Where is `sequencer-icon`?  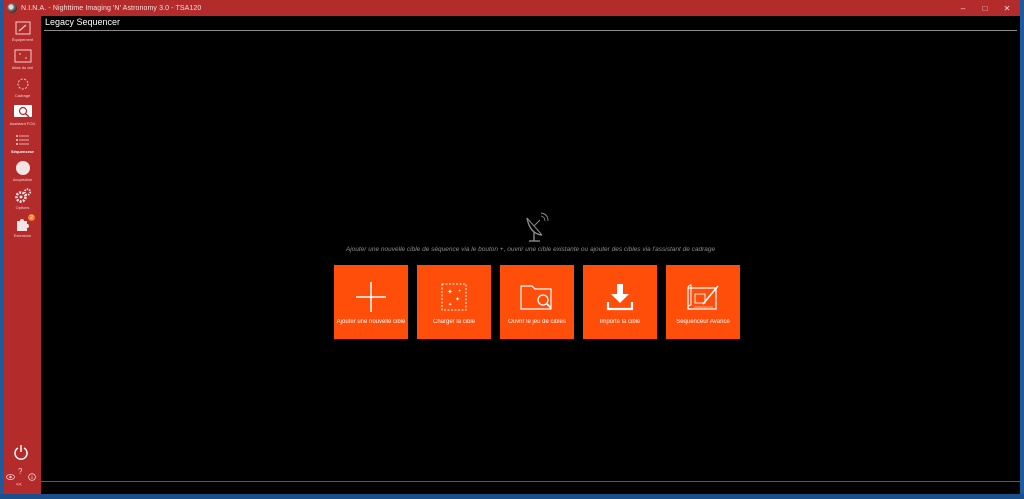 sequencer-icon is located at coordinates (23, 140).